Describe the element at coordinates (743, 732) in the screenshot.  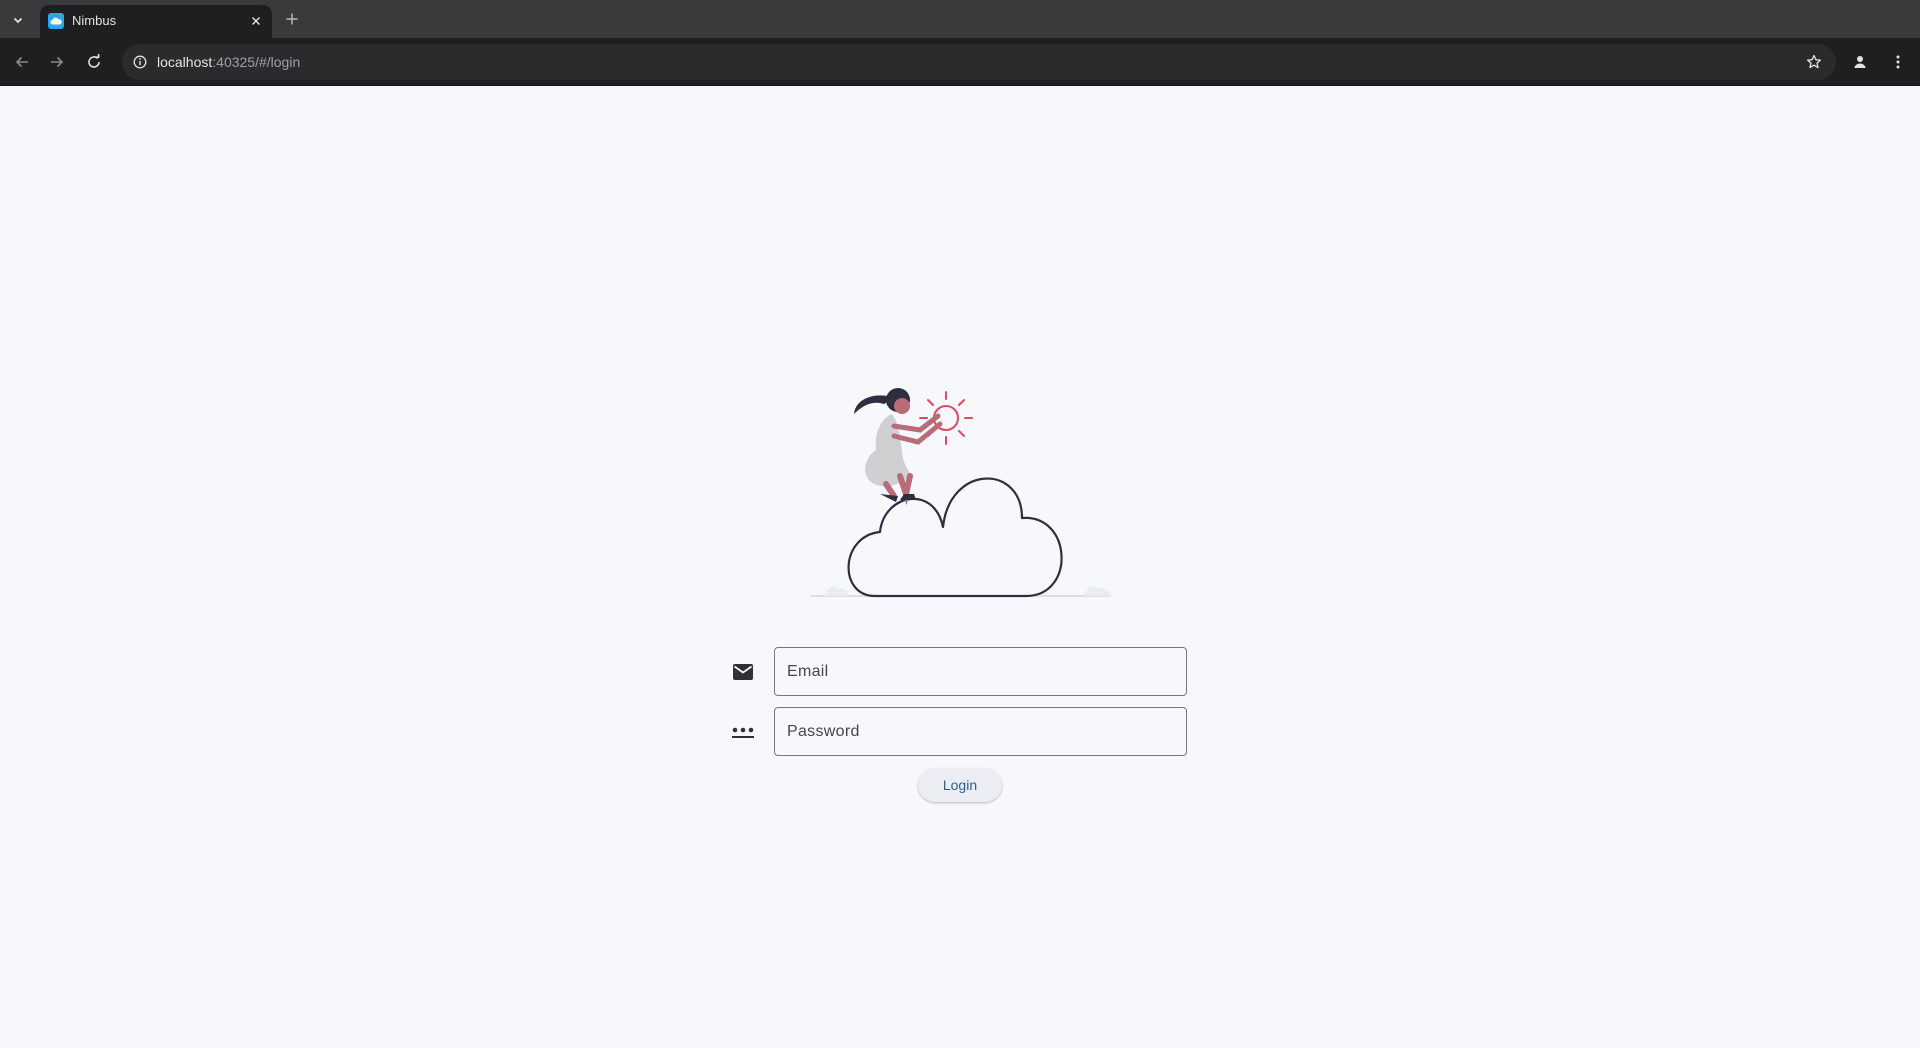
I see `password-dots-icon` at that location.